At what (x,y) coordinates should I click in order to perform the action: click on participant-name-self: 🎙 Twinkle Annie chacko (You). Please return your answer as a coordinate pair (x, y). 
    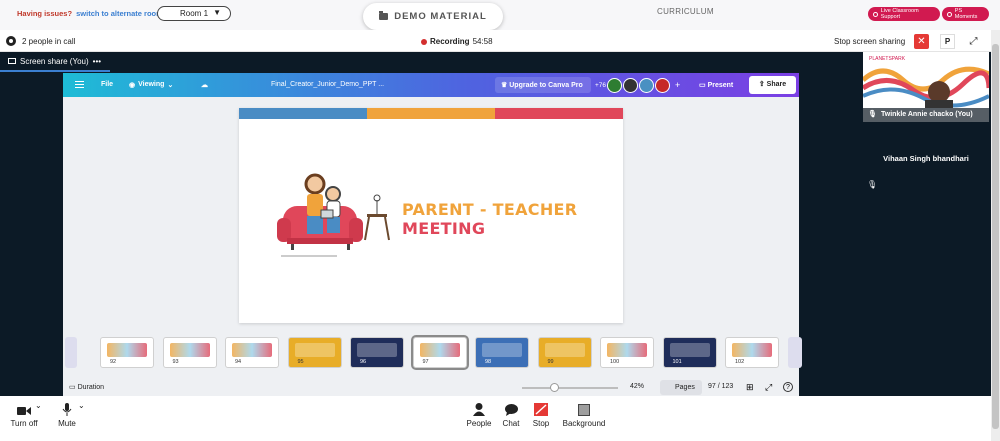
    Looking at the image, I should click on (926, 115).